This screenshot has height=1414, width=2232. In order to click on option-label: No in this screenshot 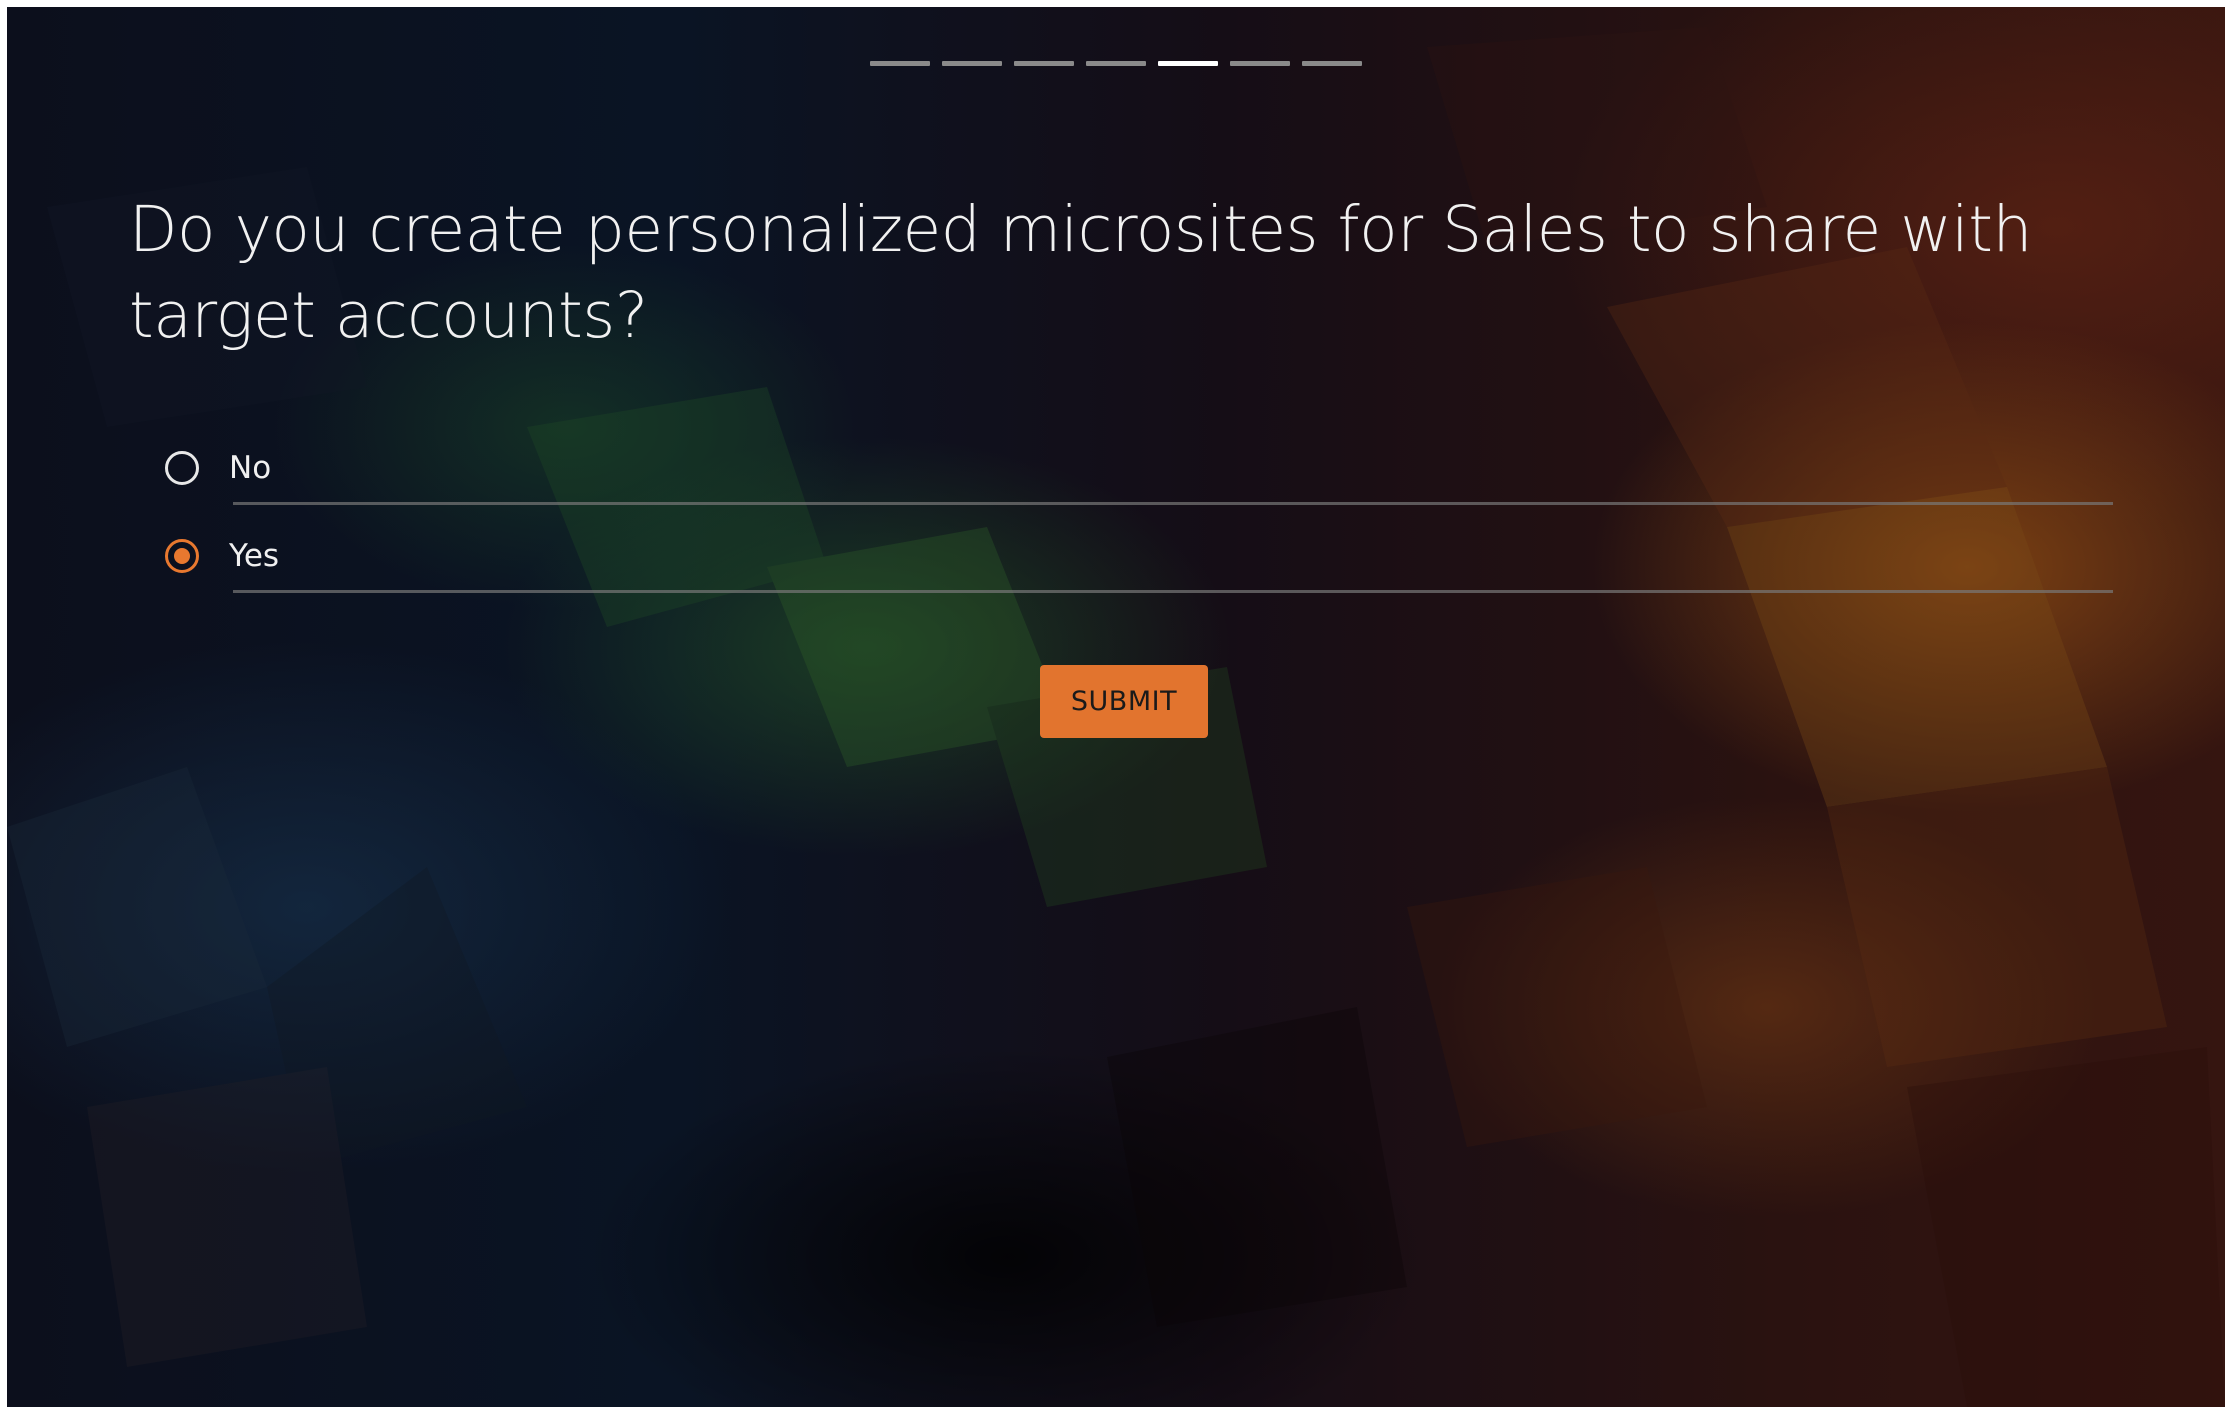, I will do `click(250, 468)`.